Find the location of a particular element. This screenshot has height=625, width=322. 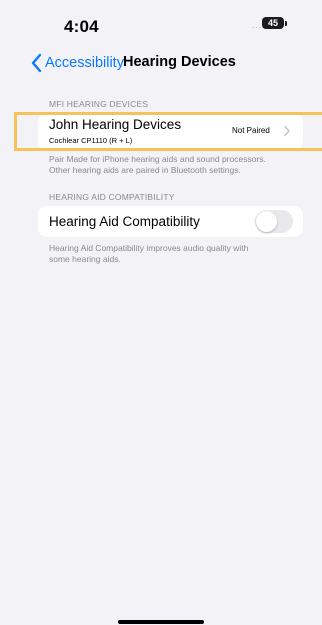

device-model: Cochlear CP1110 (R + L) is located at coordinates (91, 140).